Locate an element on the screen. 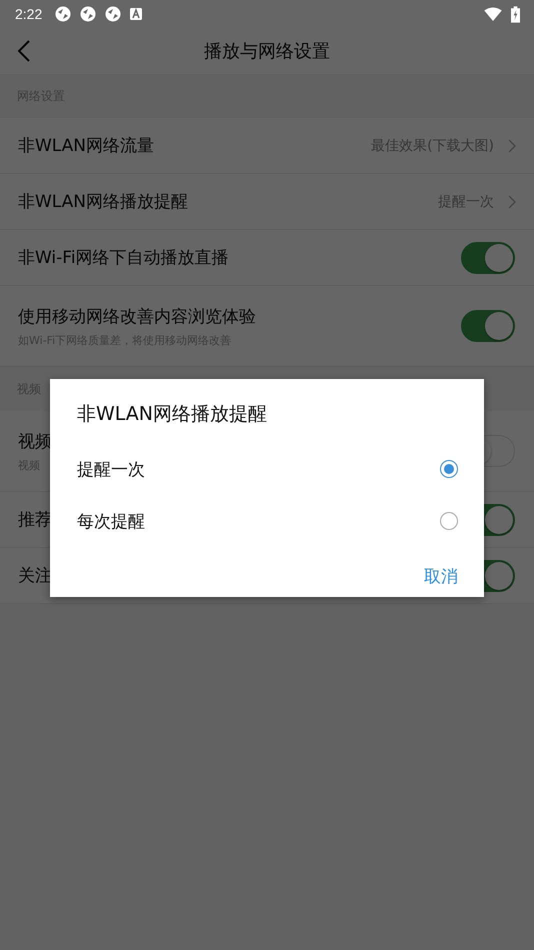 The width and height of the screenshot is (534, 950). setting-title: 非Wi-Fi网络下自动播放直播 is located at coordinates (123, 258).